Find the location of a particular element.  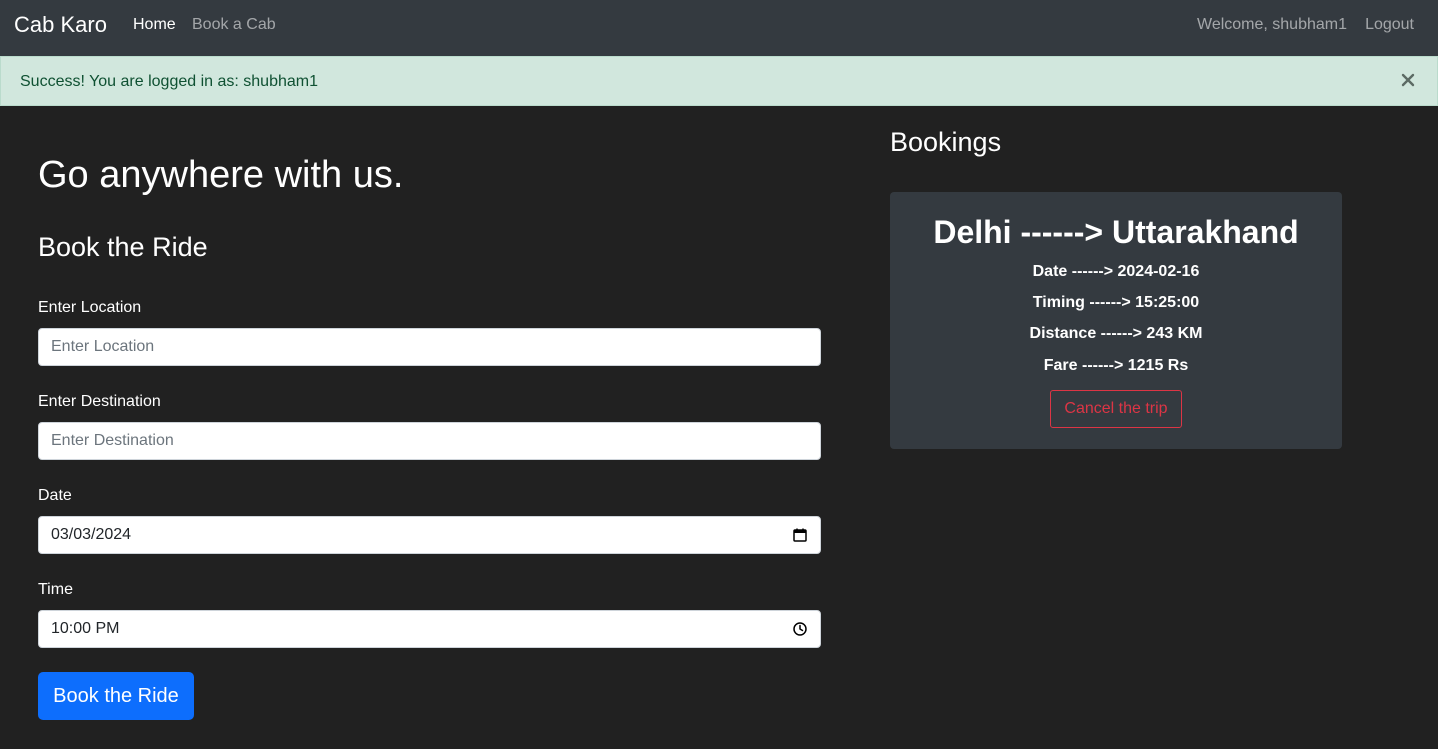

destination-label: Enter Destination is located at coordinates (99, 401).